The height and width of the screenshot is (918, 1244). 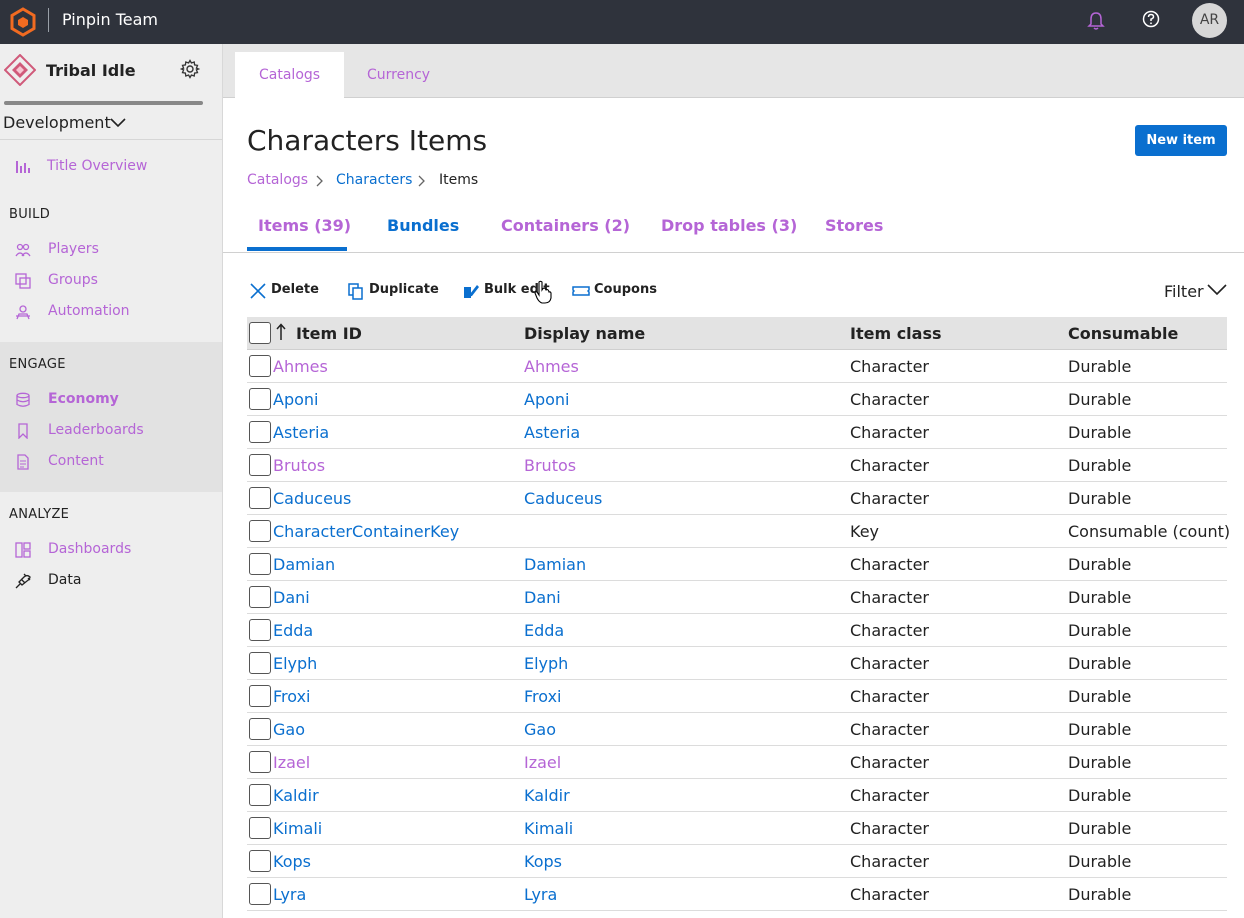 What do you see at coordinates (111, 167) in the screenshot?
I see `sidebar-item-title-overview: Title Overview` at bounding box center [111, 167].